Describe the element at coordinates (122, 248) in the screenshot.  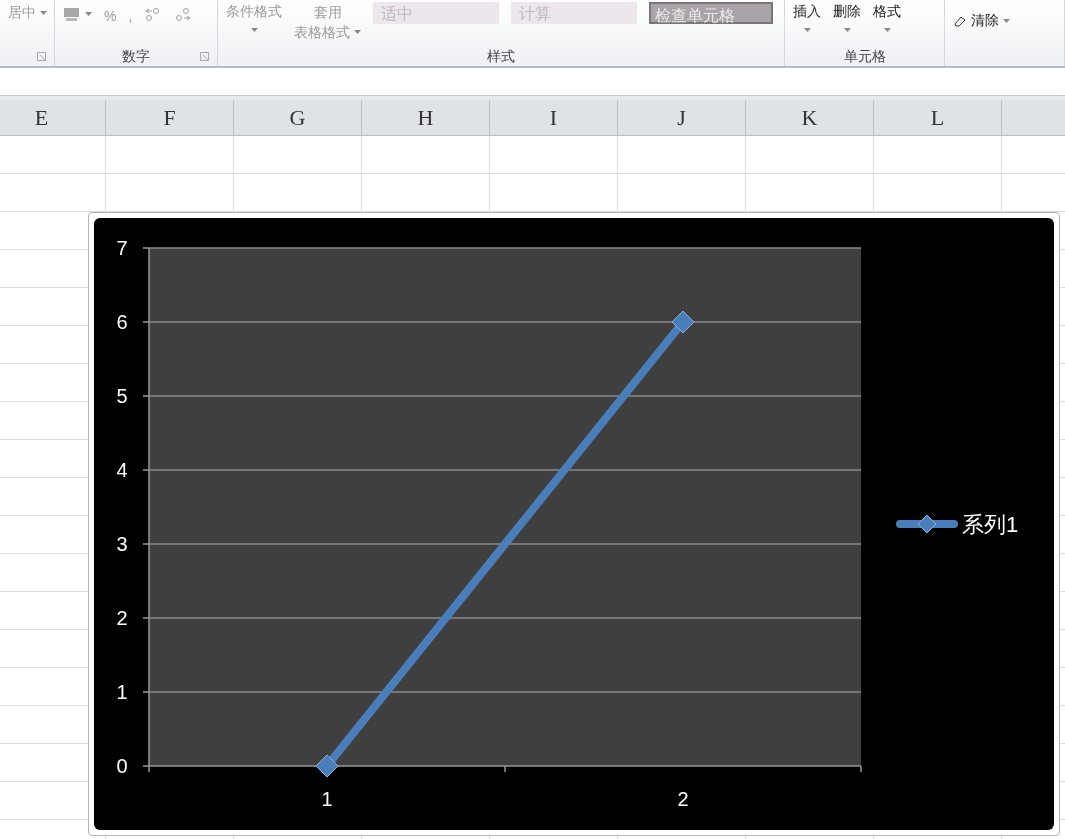
I see `axis-label: 7` at that location.